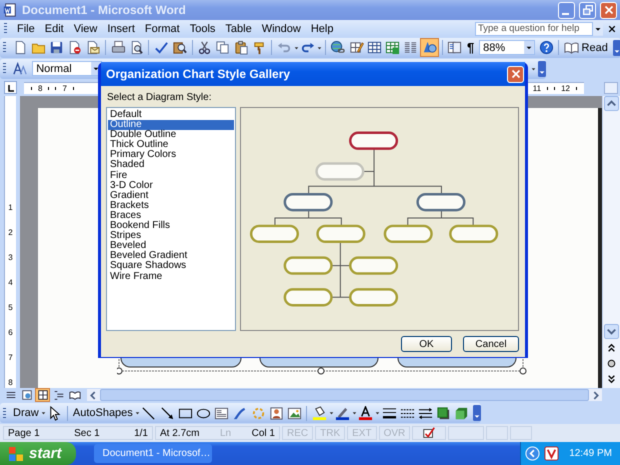 This screenshot has height=465, width=620. I want to click on list-item: Wire Frame, so click(171, 277).